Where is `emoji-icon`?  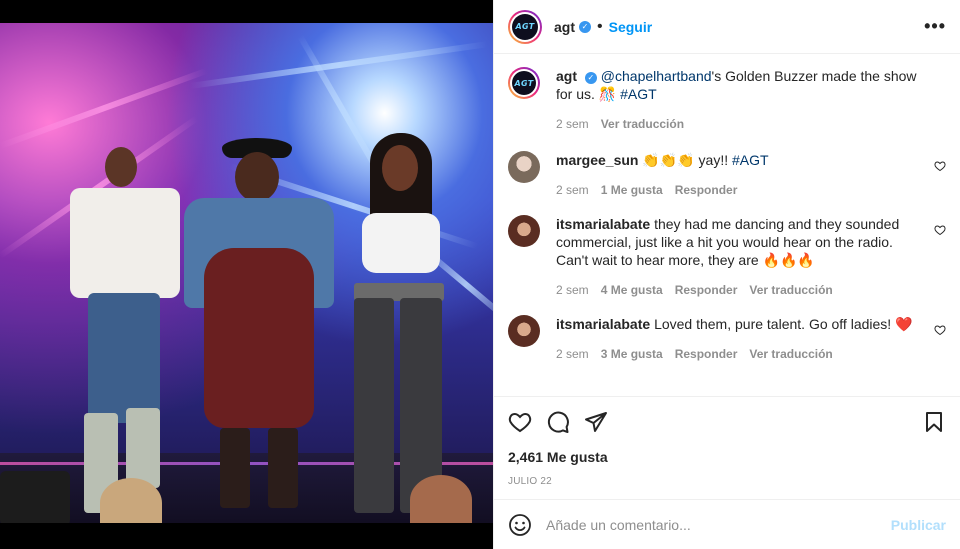 emoji-icon is located at coordinates (520, 525).